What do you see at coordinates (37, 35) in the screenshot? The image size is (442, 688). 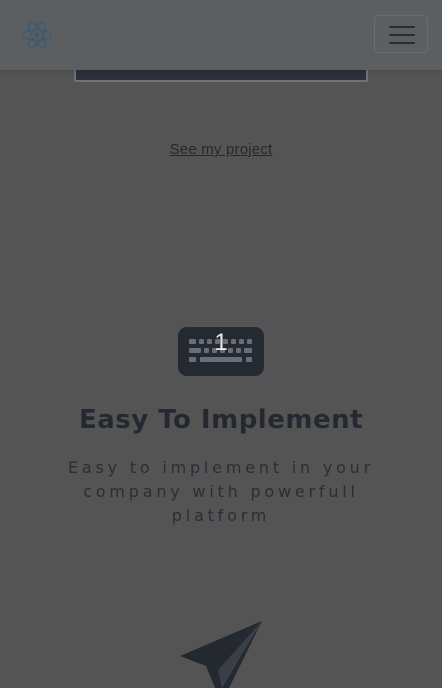 I see `react-atom-icon` at bounding box center [37, 35].